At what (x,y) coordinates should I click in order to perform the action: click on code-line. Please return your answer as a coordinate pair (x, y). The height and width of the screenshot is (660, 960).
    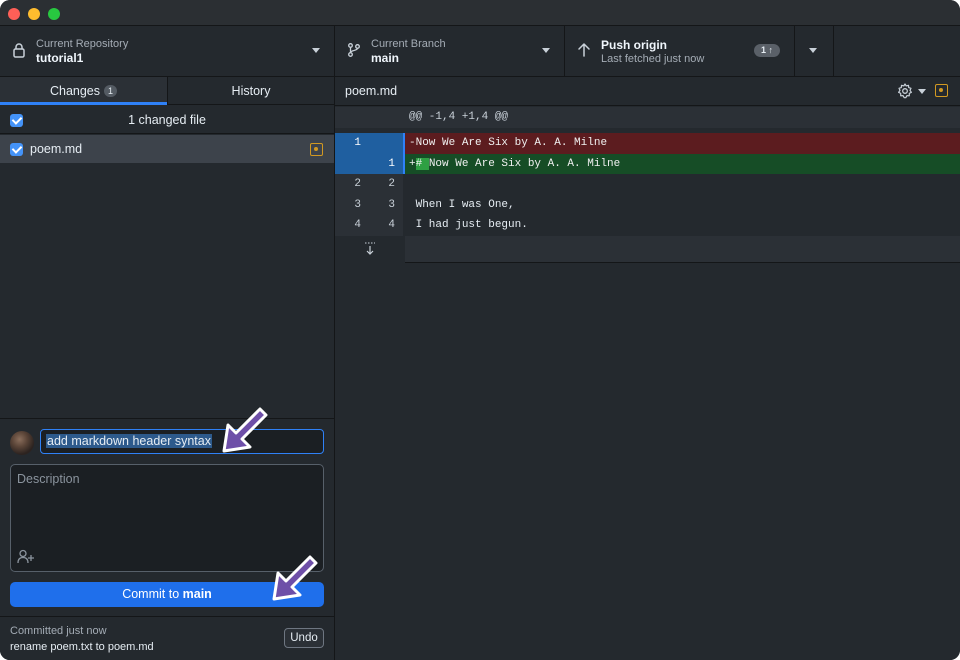
    Looking at the image, I should click on (412, 184).